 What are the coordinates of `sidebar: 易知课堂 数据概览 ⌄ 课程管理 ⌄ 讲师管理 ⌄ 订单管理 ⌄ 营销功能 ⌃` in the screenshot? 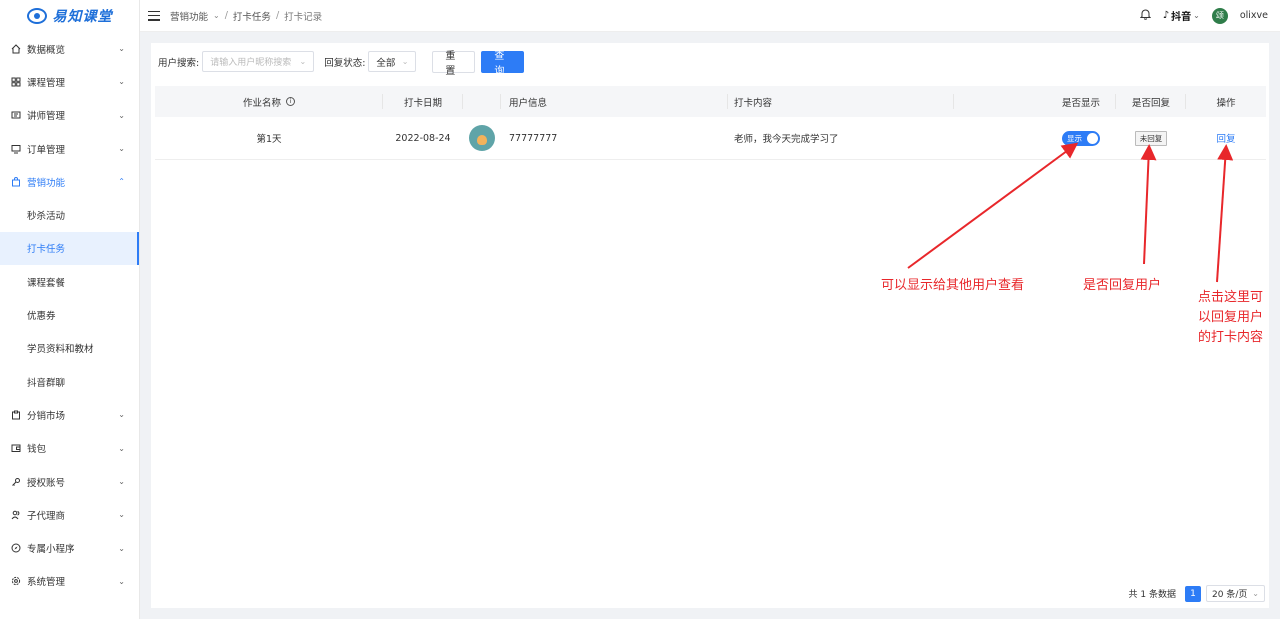 It's located at (70, 309).